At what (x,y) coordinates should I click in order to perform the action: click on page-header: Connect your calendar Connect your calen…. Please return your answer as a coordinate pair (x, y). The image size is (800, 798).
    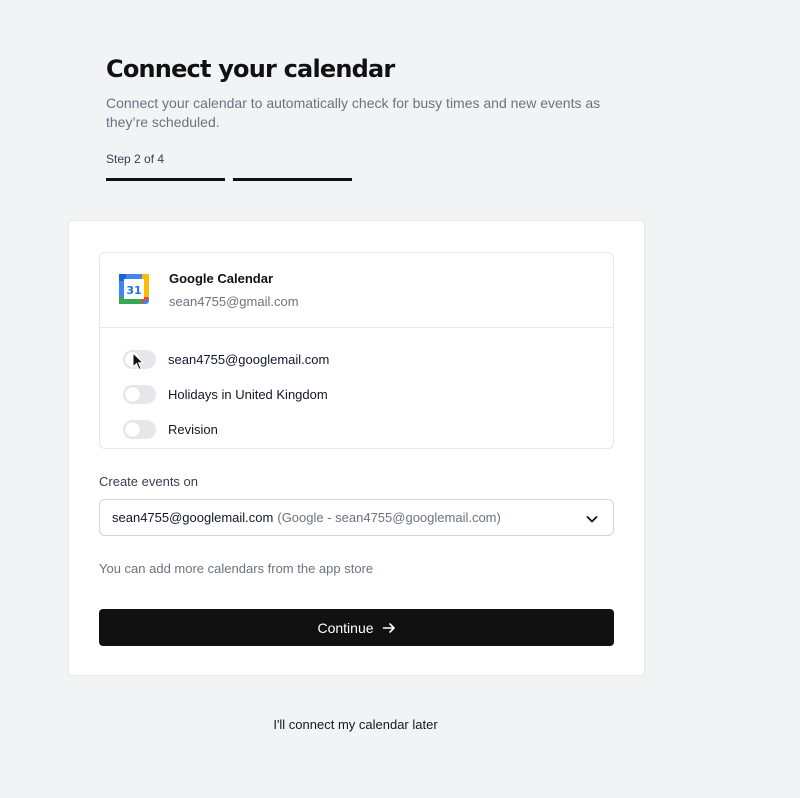
    Looking at the image, I should click on (366, 117).